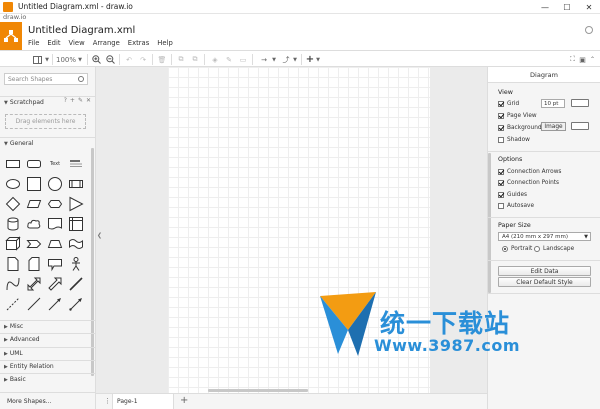 The image size is (600, 409). I want to click on grid-row: Grid, so click(508, 104).